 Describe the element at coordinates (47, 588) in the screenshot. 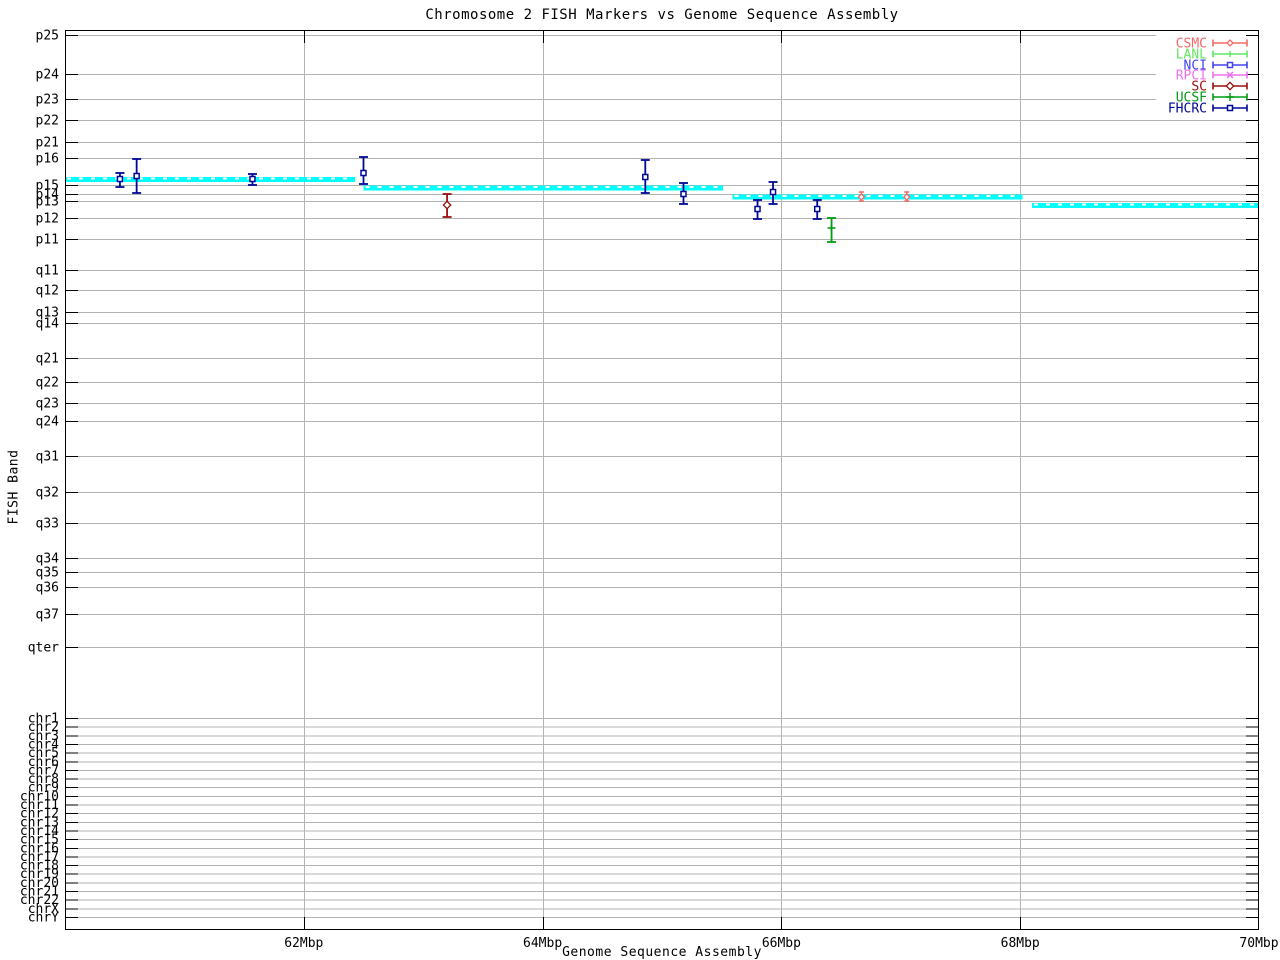

I see `tick-label-q36: q36` at that location.